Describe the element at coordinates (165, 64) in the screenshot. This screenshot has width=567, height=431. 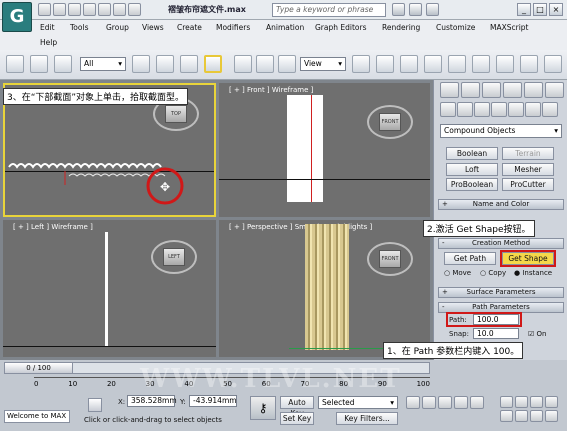
I see `select-by-name-icon` at that location.